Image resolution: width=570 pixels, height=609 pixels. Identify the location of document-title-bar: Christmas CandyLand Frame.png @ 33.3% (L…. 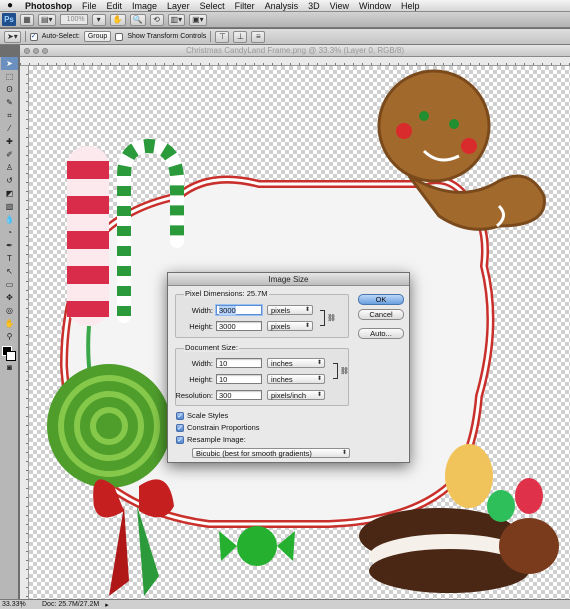
(295, 51).